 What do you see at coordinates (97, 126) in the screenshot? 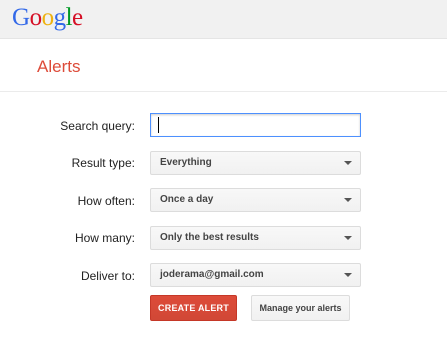
I see `search-query-label: Search query:` at bounding box center [97, 126].